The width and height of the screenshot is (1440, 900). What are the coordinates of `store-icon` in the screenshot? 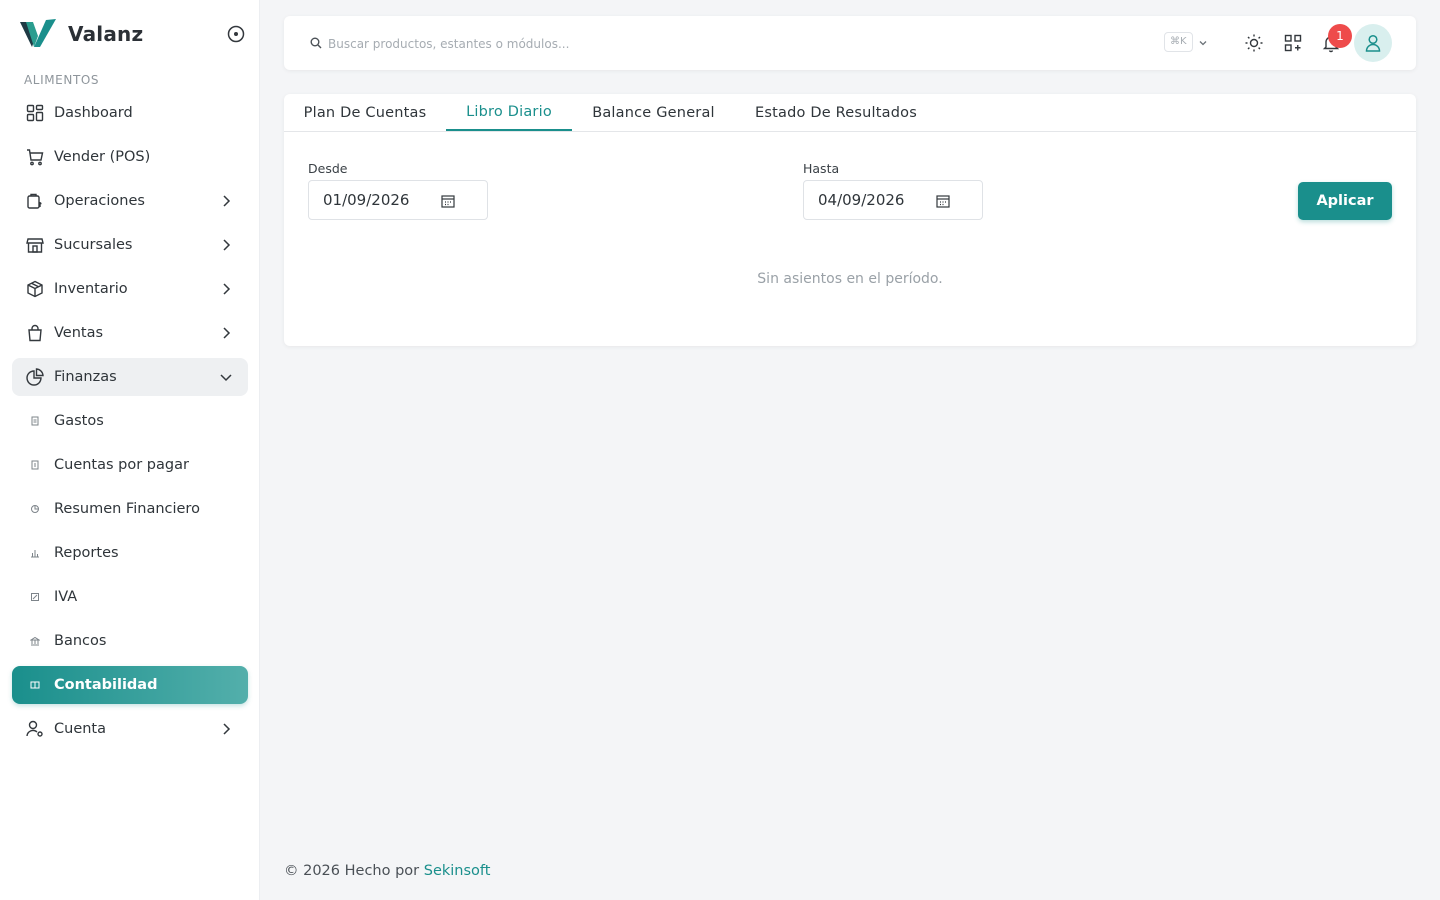 It's located at (35, 245).